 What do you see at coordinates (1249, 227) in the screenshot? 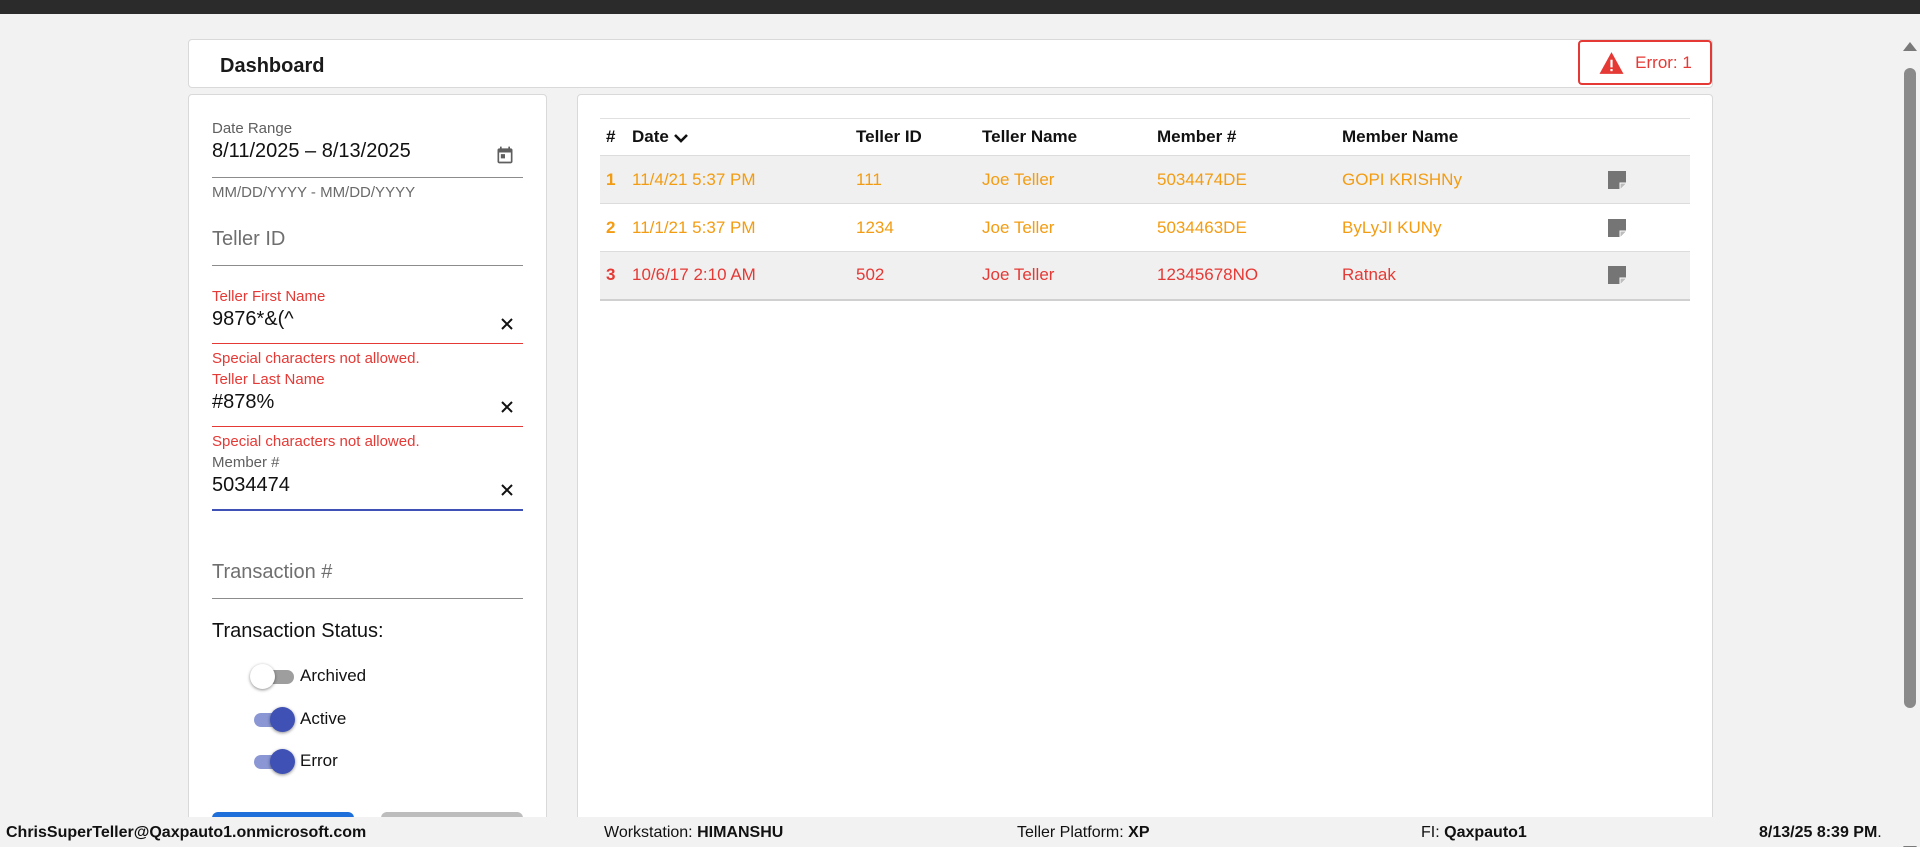
I see `row-member-number: 5034463DE` at bounding box center [1249, 227].